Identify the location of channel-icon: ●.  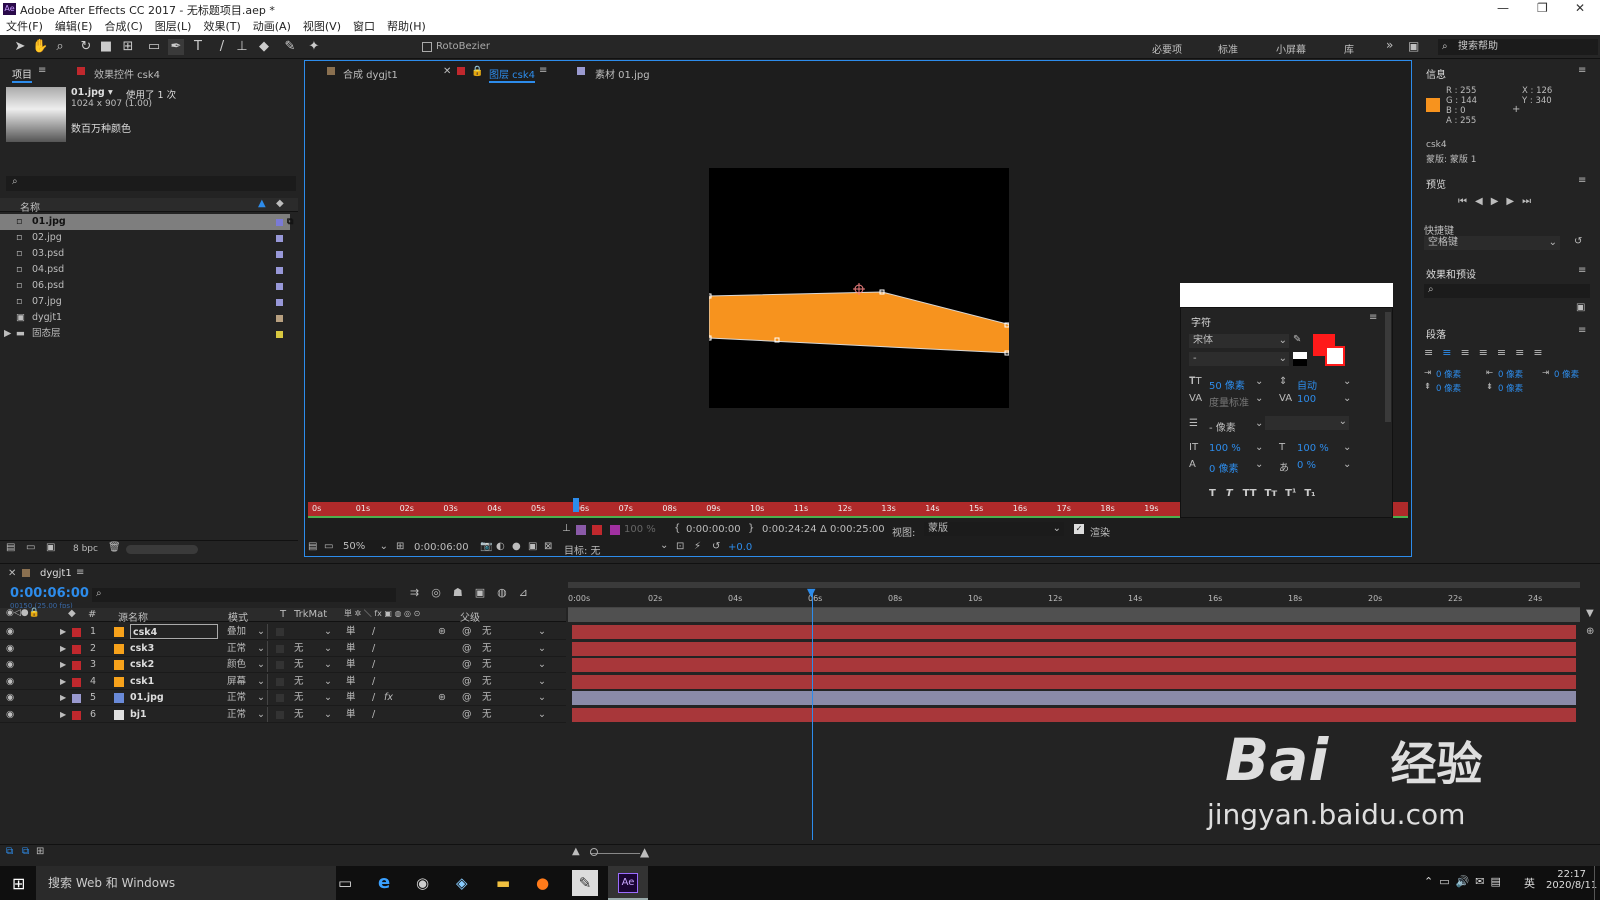
(516, 546).